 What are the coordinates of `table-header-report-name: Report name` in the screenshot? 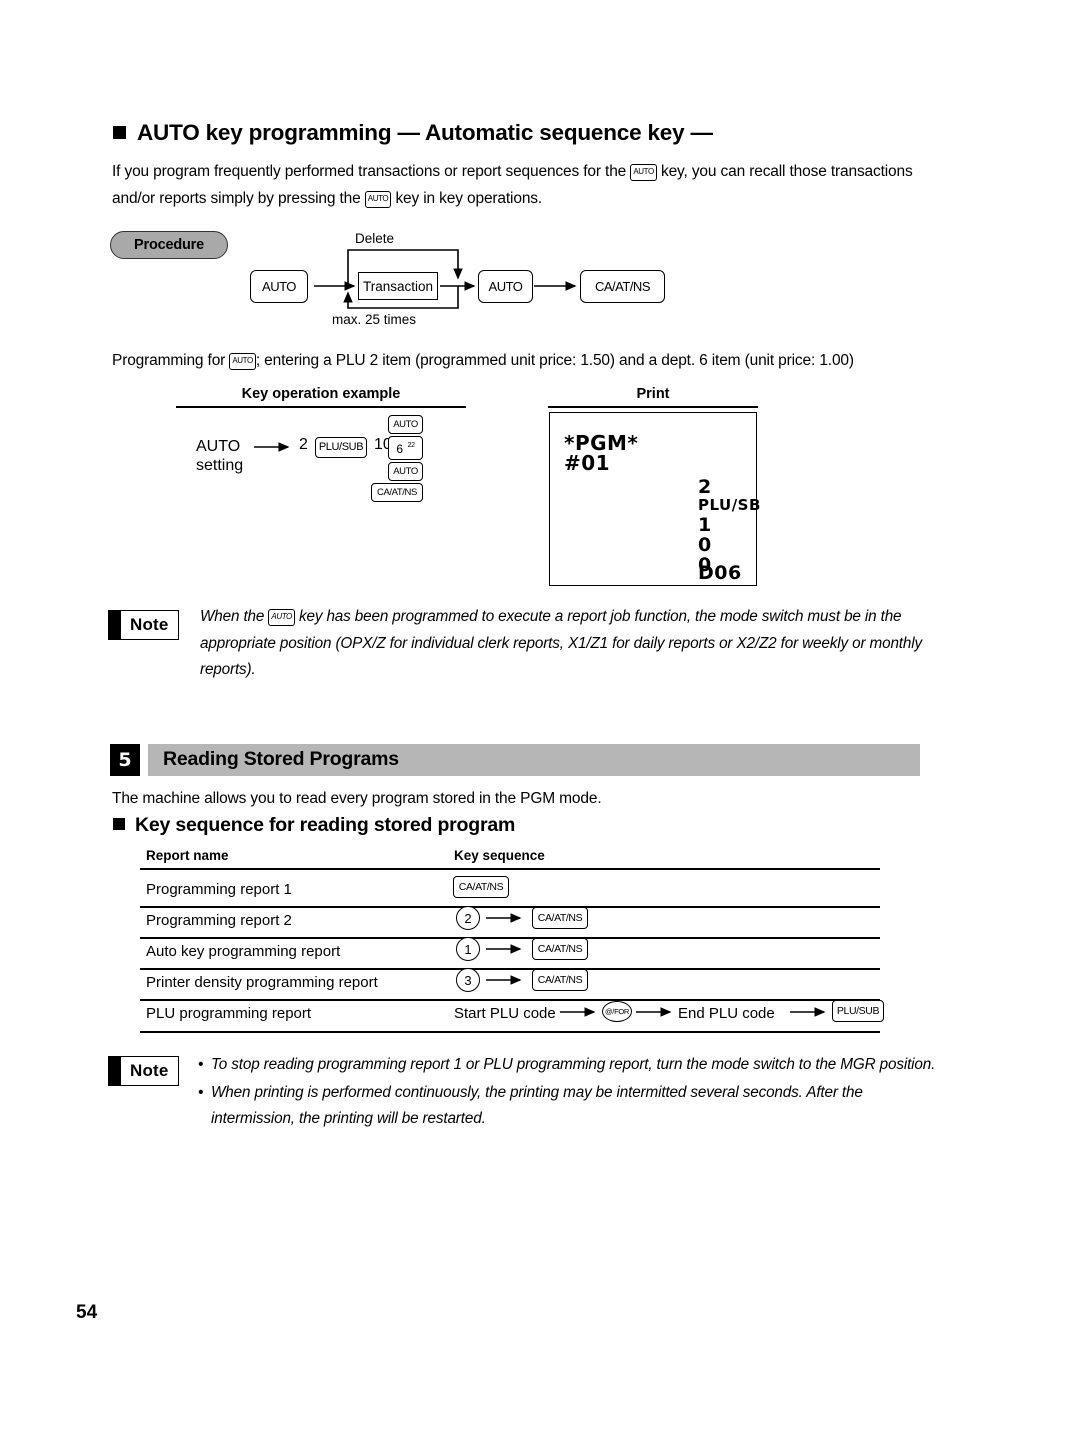 It's located at (187, 855).